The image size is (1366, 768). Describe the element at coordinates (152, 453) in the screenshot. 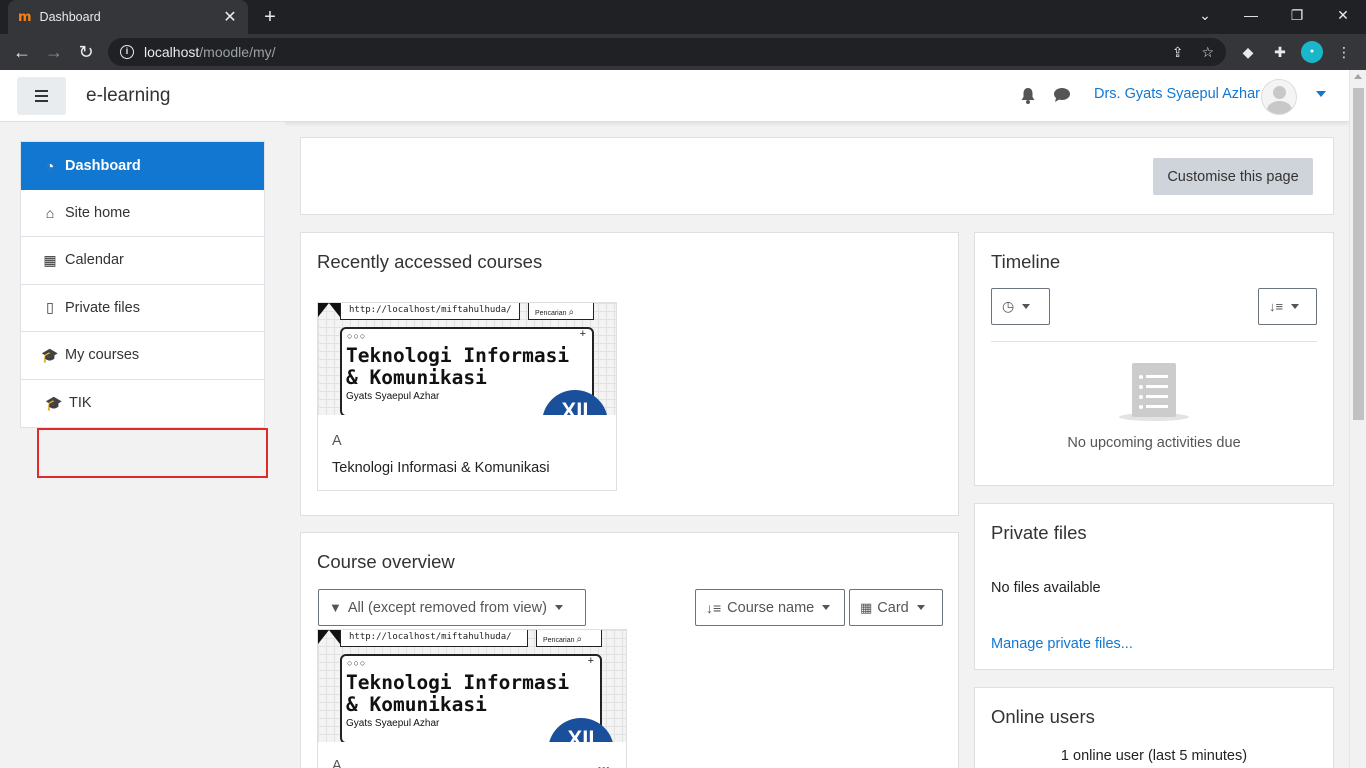

I see `highlight-annotation-box` at that location.